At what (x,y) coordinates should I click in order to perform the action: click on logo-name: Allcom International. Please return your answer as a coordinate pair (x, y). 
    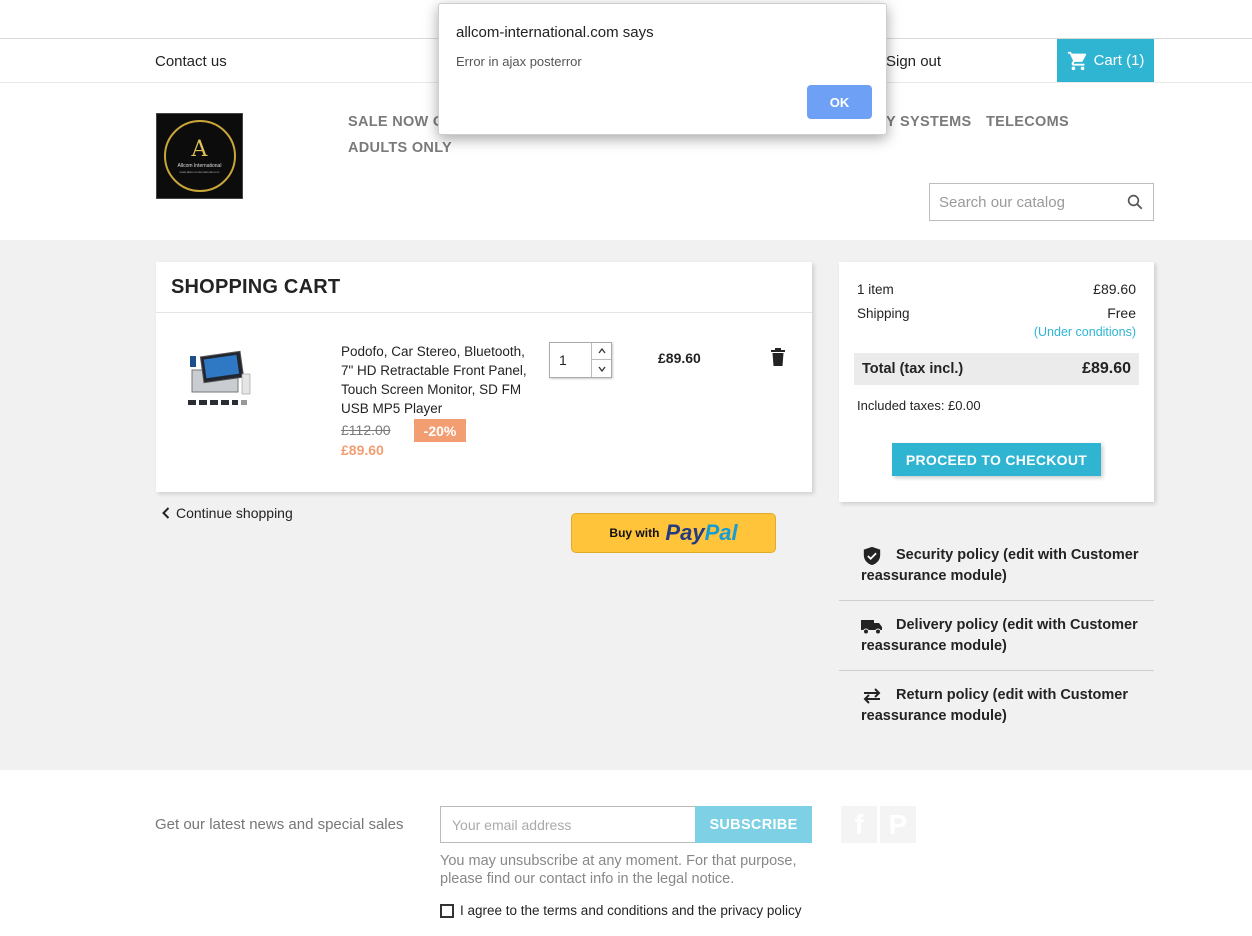
    Looking at the image, I should click on (199, 165).